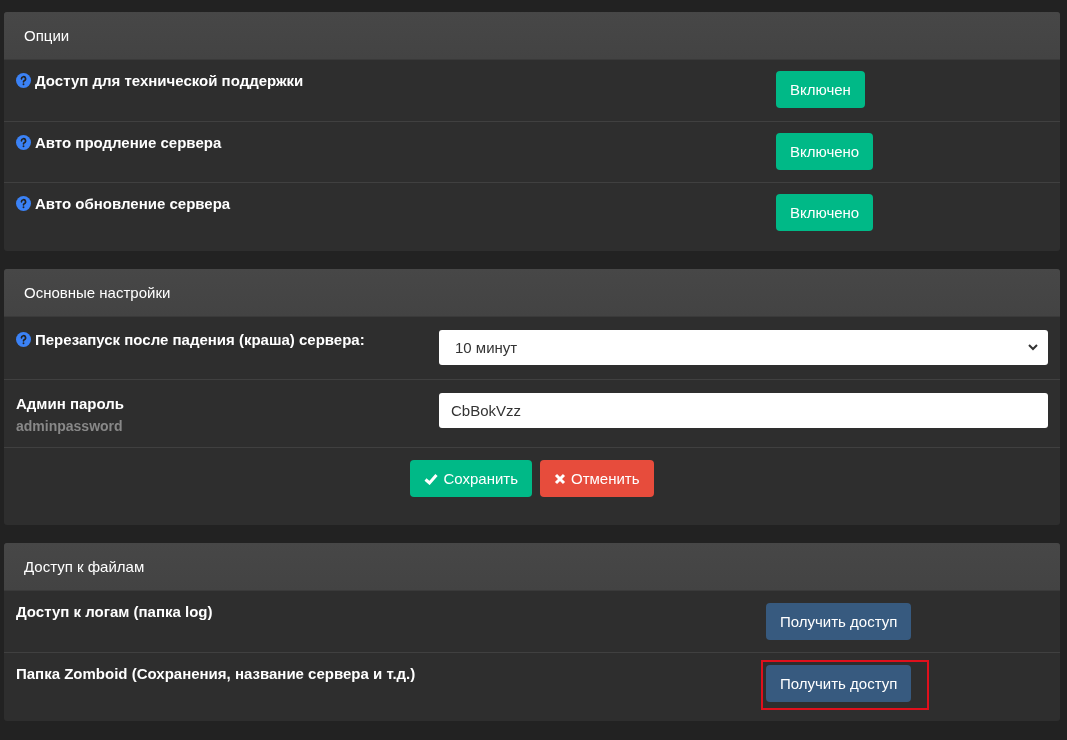 This screenshot has height=740, width=1067. What do you see at coordinates (597, 478) in the screenshot?
I see `cancel-button: Отменить` at bounding box center [597, 478].